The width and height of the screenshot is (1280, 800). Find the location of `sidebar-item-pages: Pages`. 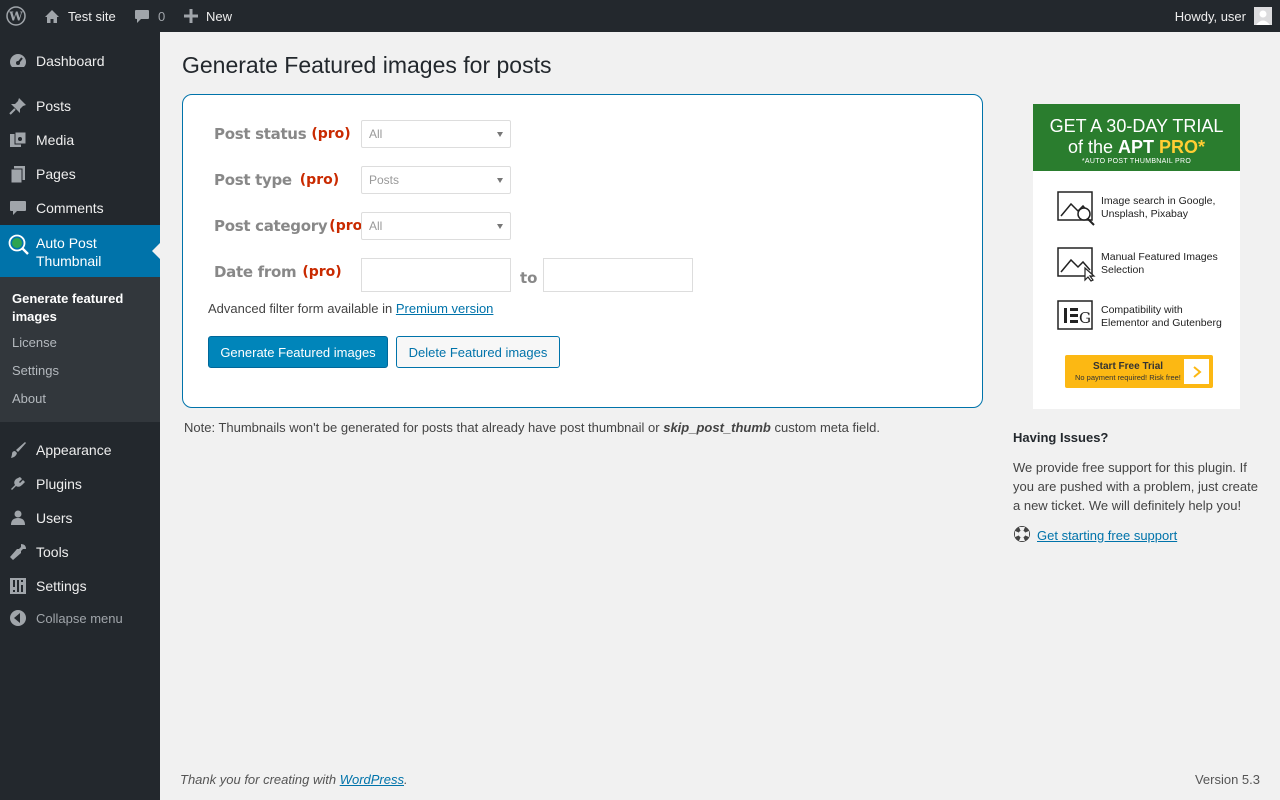

sidebar-item-pages: Pages is located at coordinates (80, 174).